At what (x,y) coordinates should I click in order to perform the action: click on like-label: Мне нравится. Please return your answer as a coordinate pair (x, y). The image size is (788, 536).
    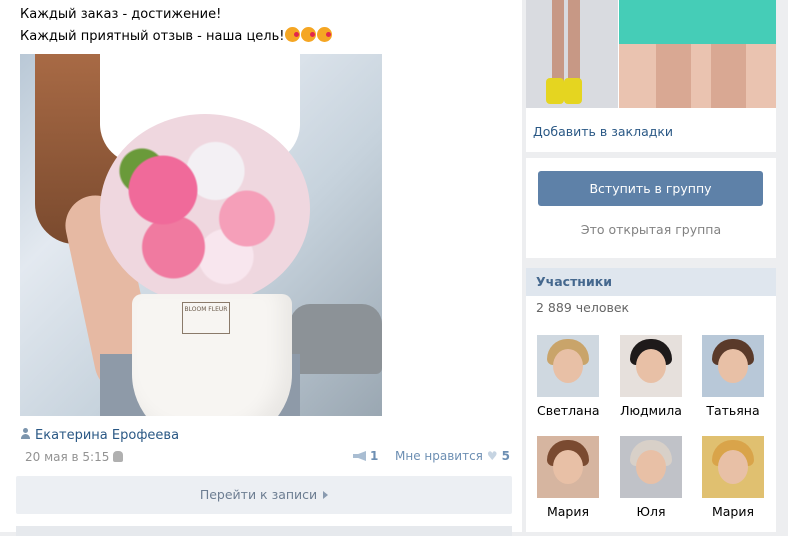
    Looking at the image, I should click on (439, 456).